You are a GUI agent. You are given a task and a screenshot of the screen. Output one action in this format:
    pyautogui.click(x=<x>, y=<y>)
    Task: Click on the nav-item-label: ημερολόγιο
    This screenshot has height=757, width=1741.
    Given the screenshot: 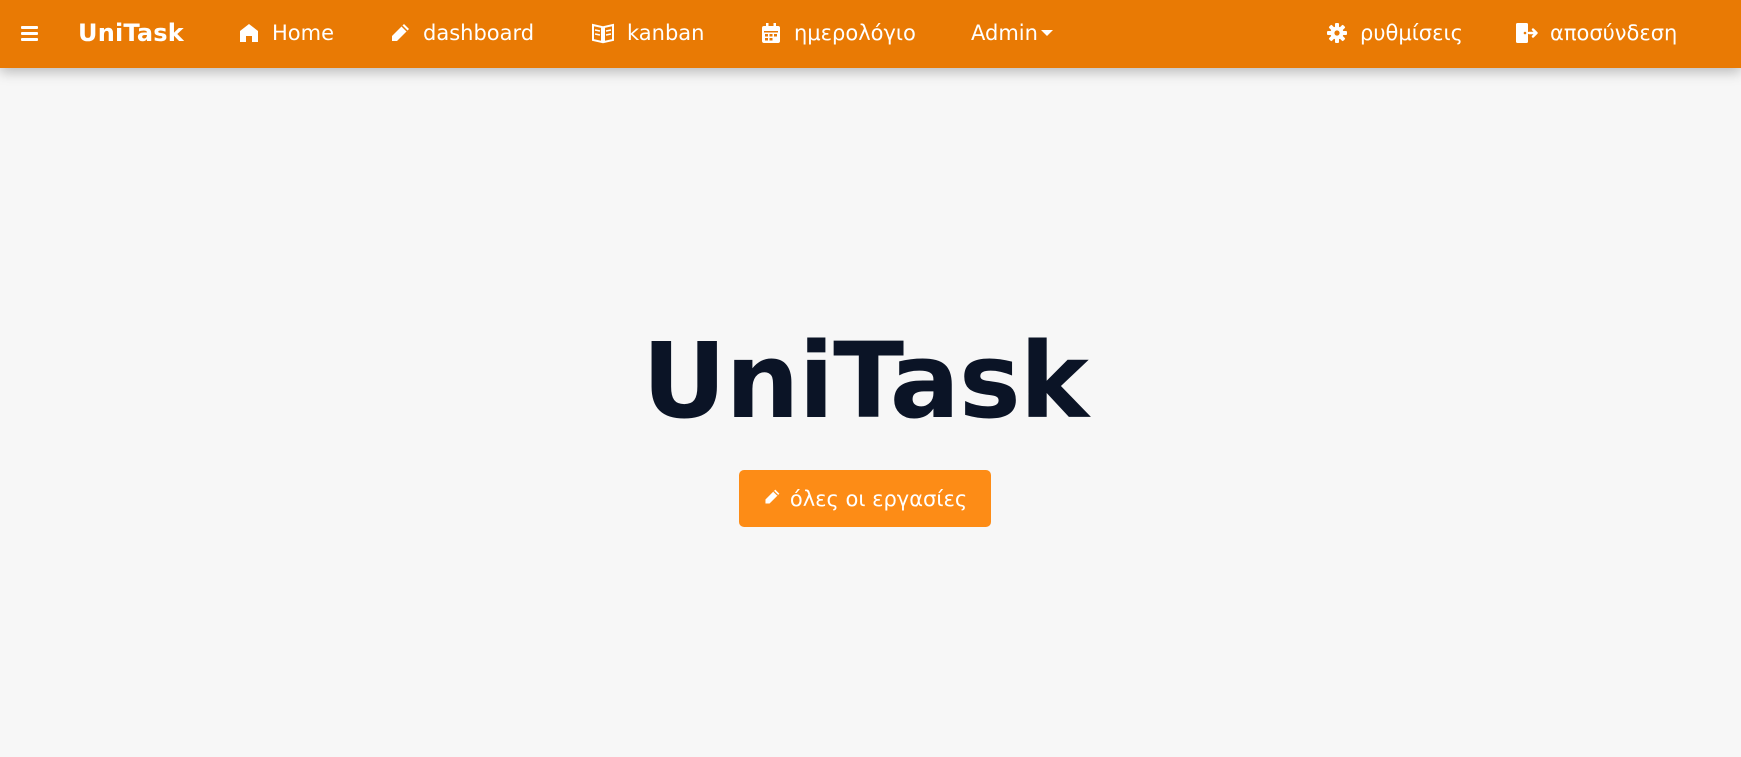 What is the action you would take?
    pyautogui.click(x=855, y=33)
    